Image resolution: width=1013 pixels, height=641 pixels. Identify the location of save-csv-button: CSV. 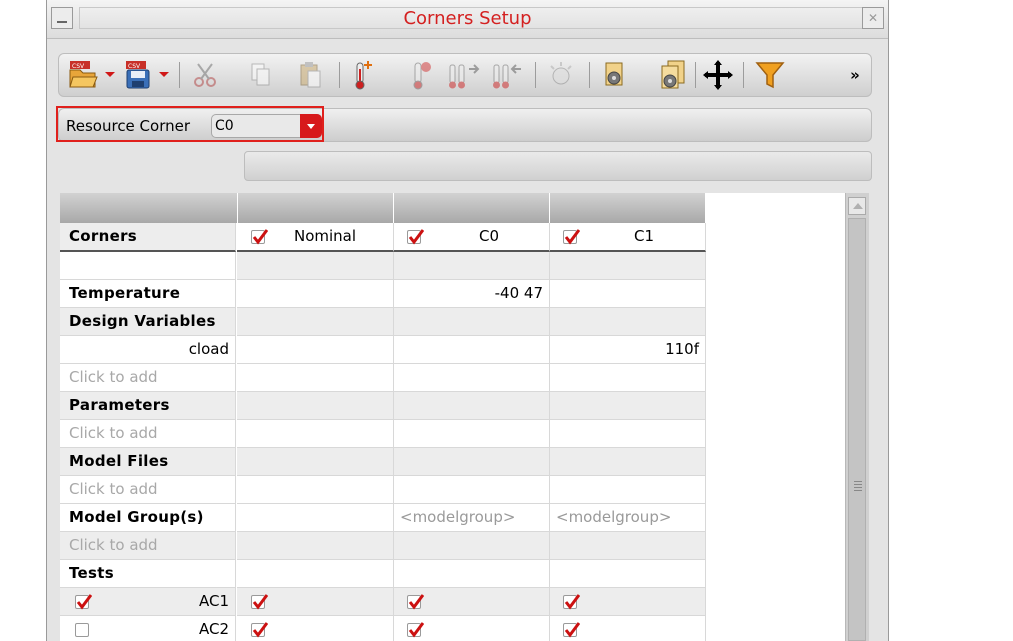
(148, 75).